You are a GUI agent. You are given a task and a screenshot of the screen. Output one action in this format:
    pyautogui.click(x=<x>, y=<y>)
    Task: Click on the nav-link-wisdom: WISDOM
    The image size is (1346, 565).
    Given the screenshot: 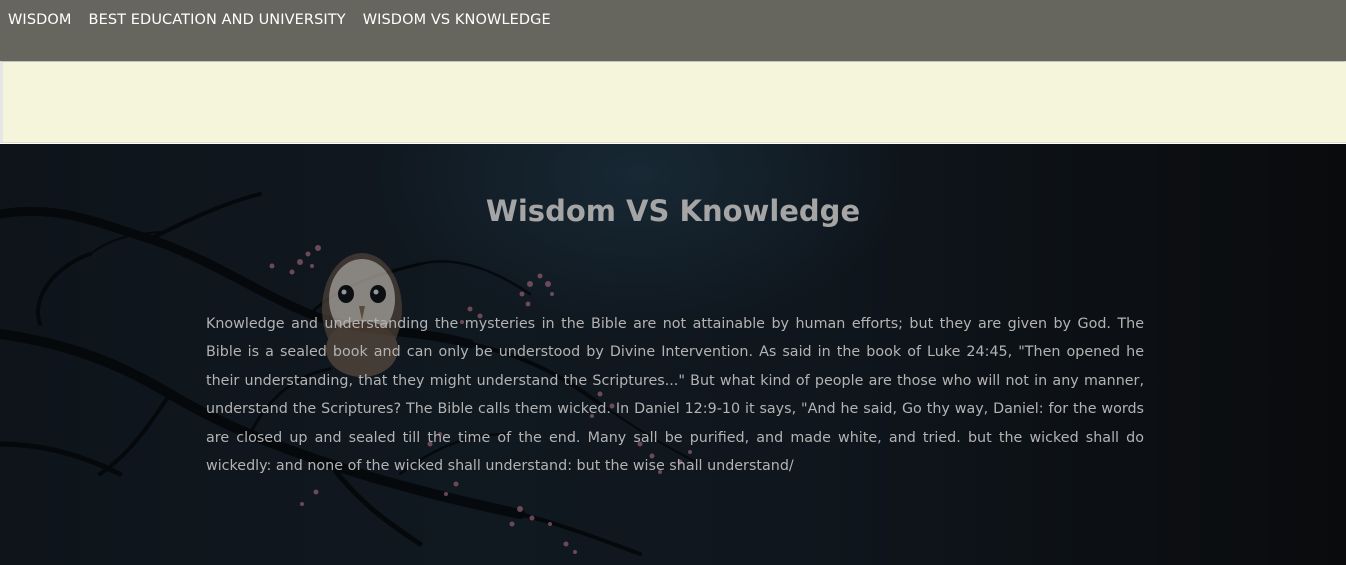 What is the action you would take?
    pyautogui.click(x=40, y=20)
    